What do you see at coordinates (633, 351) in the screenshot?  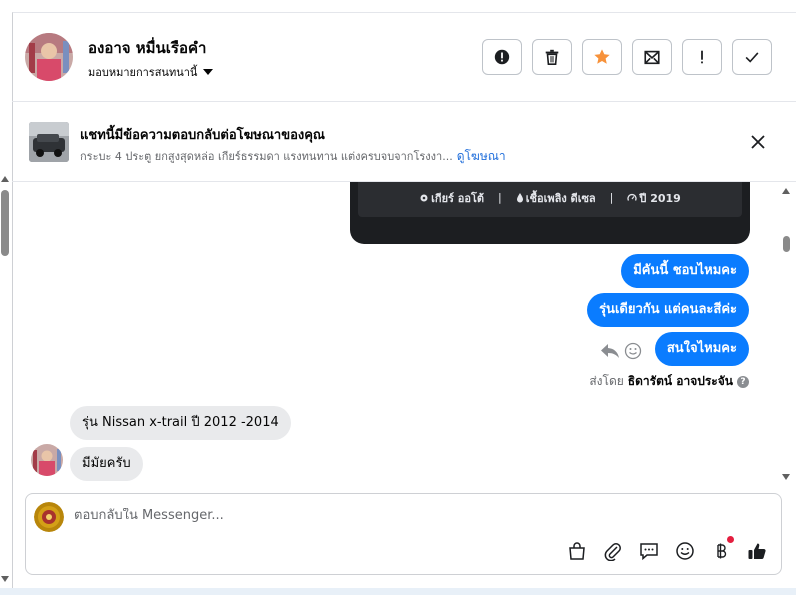 I see `emoji-react-icon` at bounding box center [633, 351].